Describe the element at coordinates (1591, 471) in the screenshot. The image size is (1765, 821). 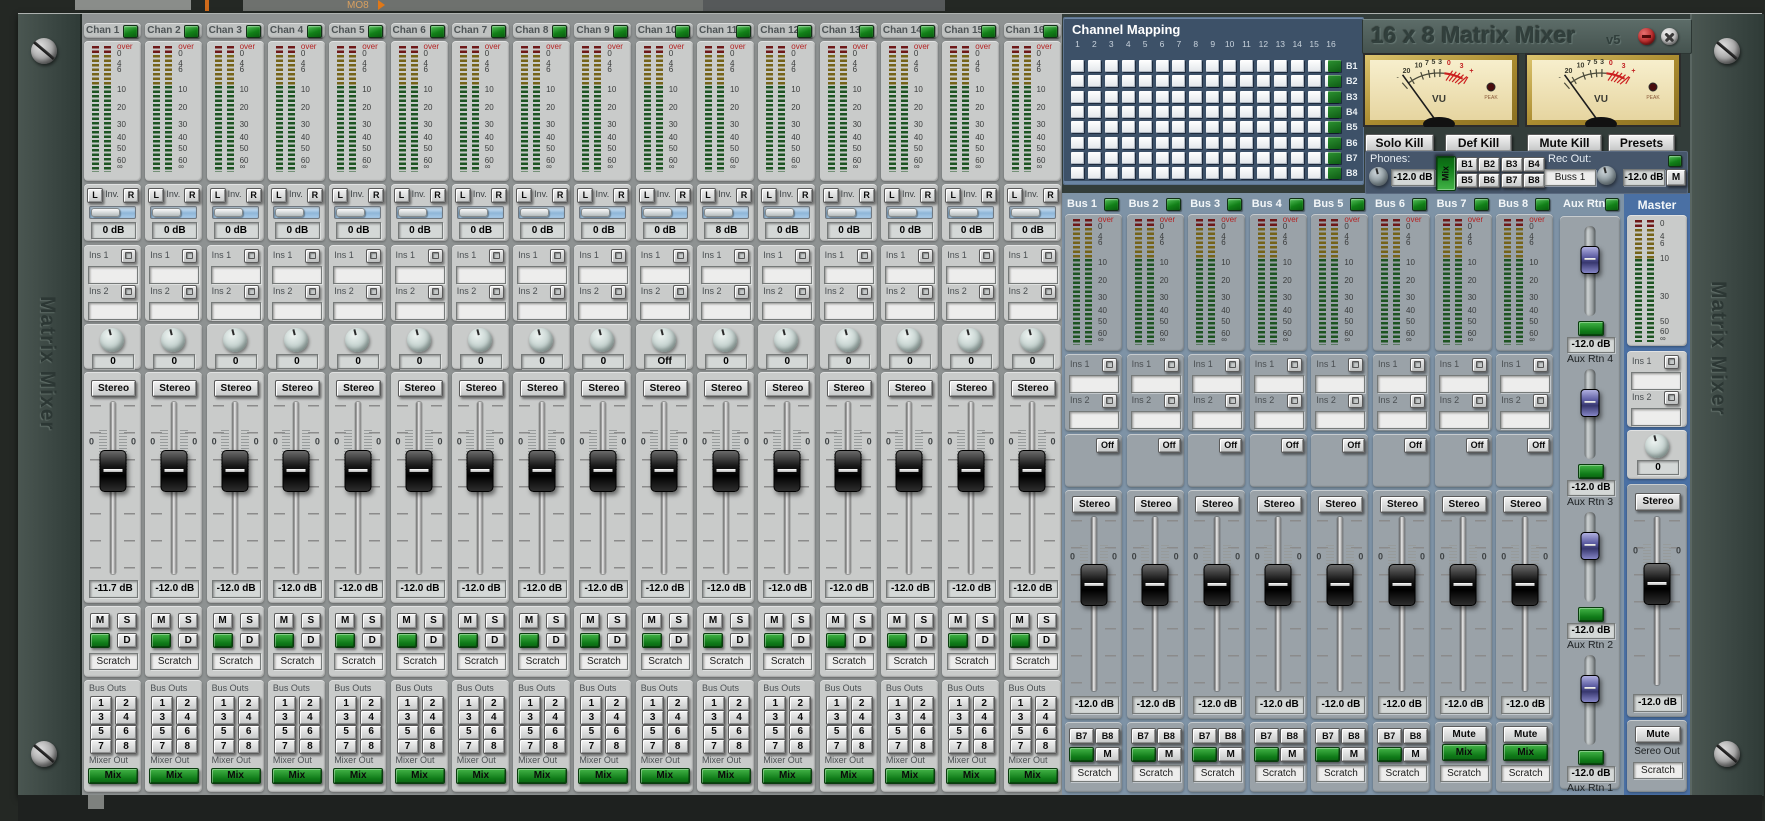
I see `aux-on-button` at that location.